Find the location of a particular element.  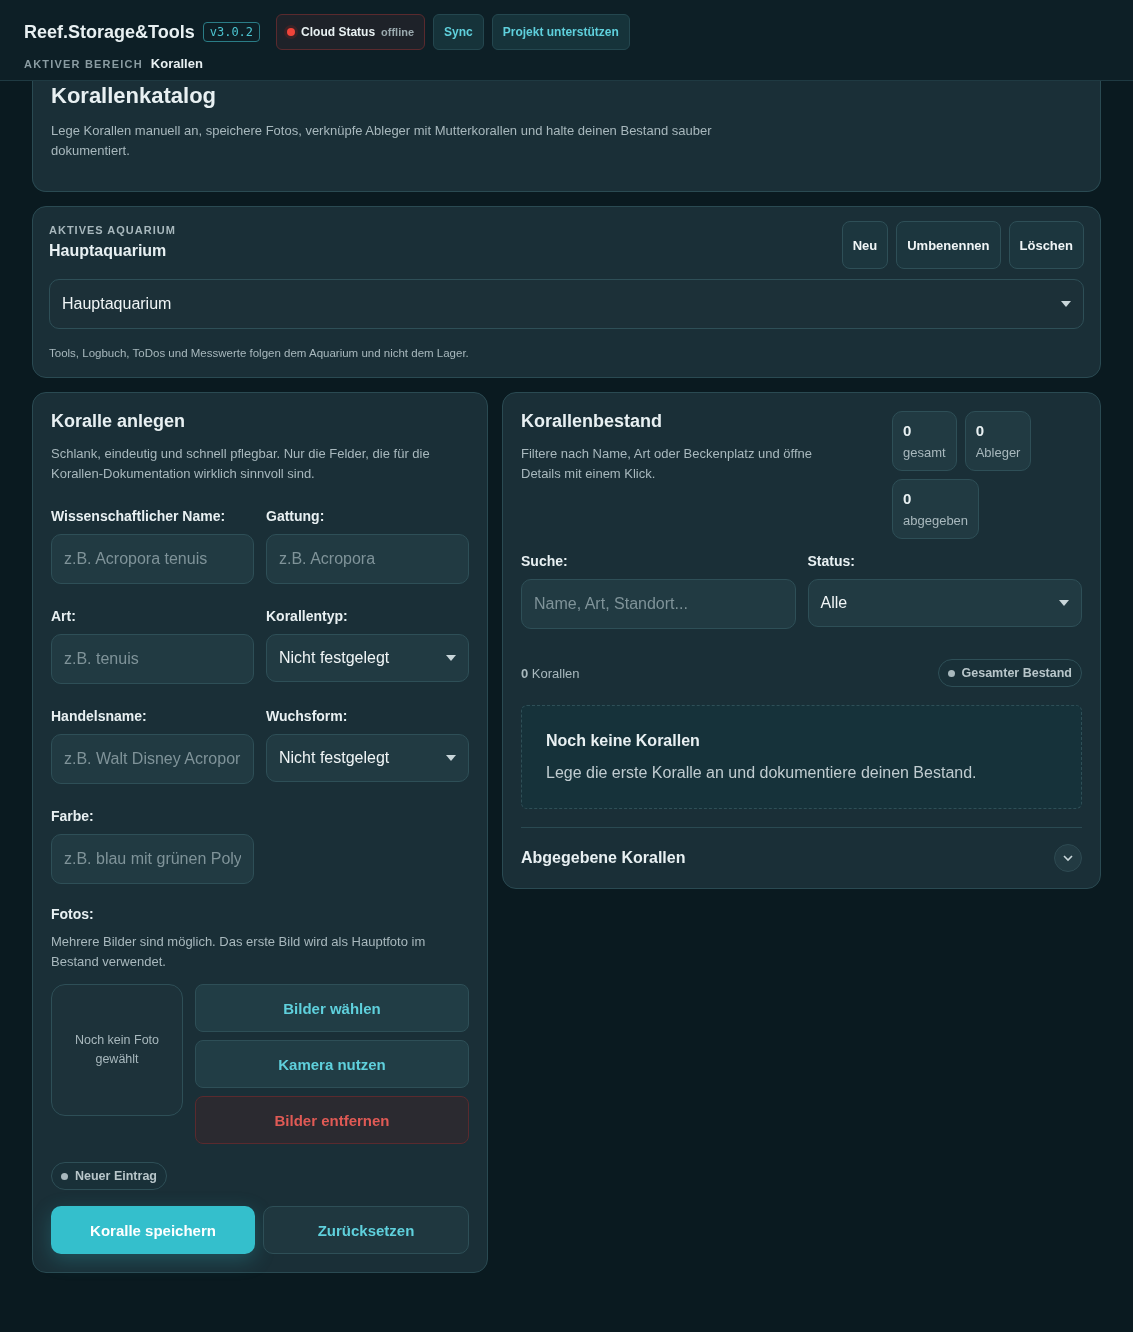

result-count: 0 Korallen is located at coordinates (550, 673).